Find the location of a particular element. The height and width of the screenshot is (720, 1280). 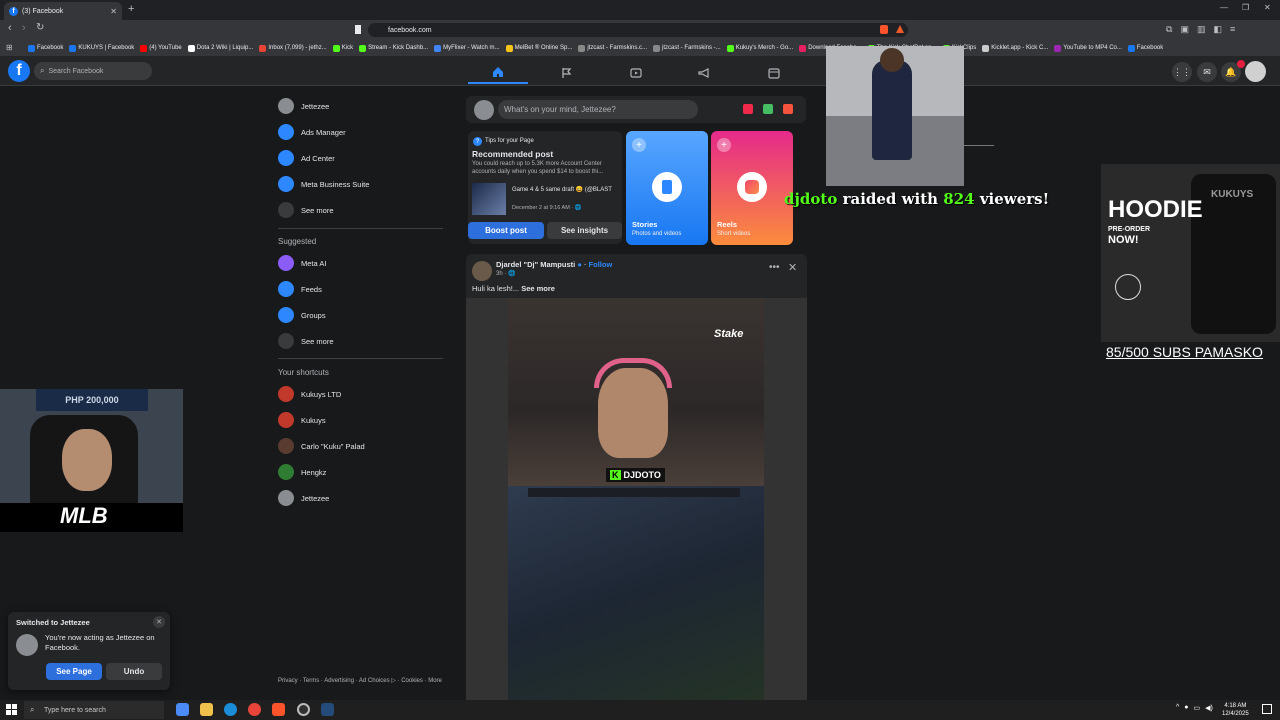

nav-ads-icon is located at coordinates (704, 73).